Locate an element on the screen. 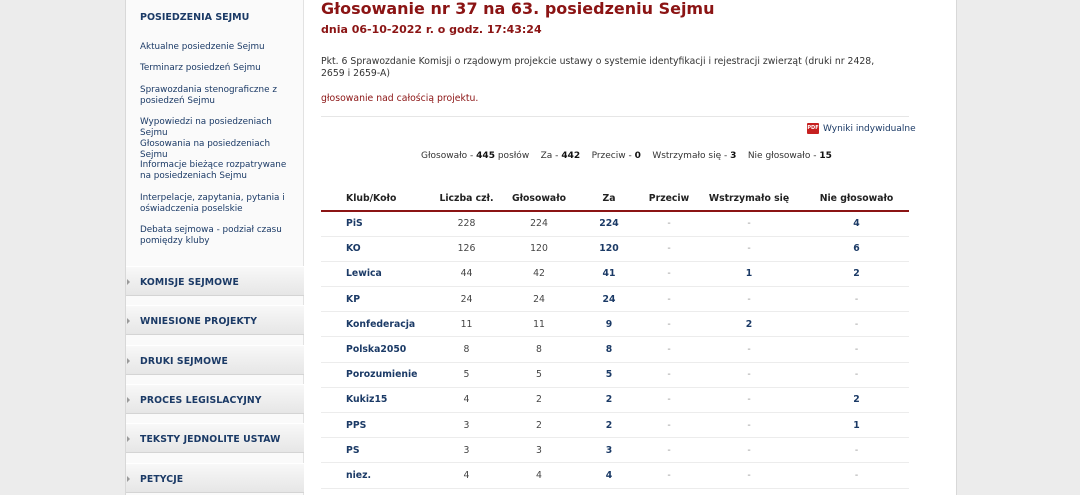 The height and width of the screenshot is (495, 1080). club-name-link: PPS is located at coordinates (375, 425).